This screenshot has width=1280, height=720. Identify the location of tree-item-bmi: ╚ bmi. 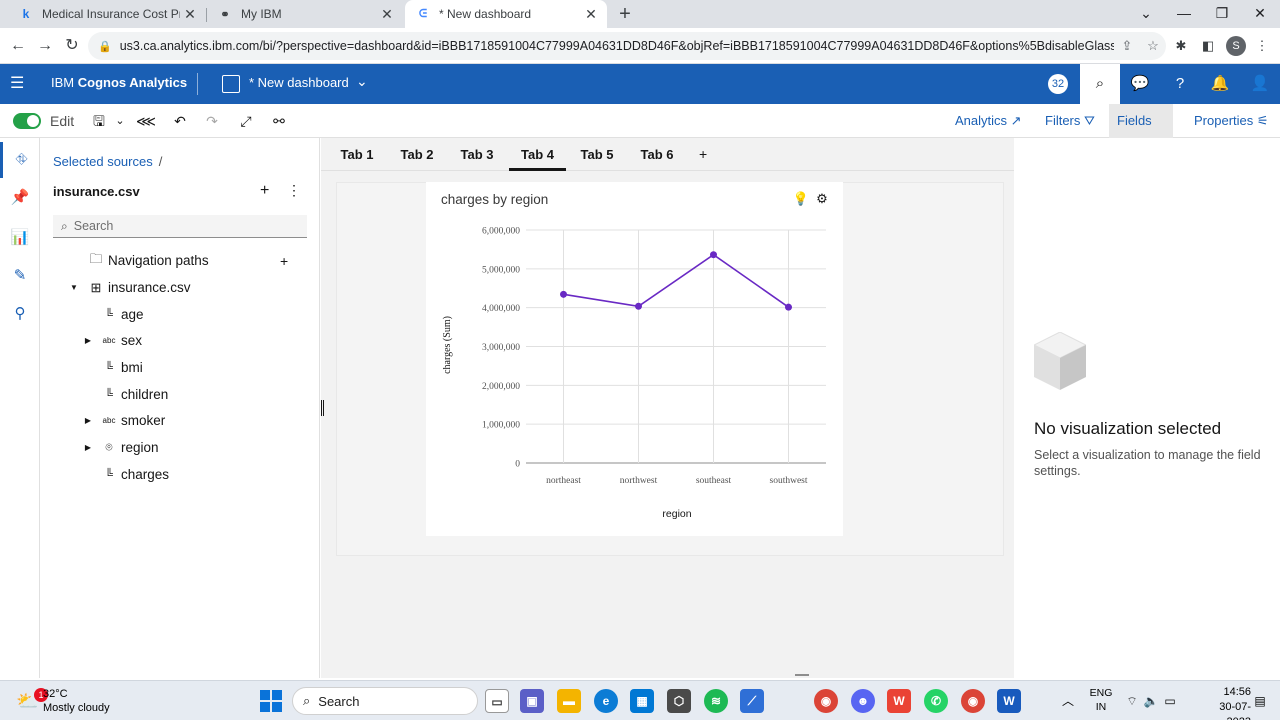
(180, 367).